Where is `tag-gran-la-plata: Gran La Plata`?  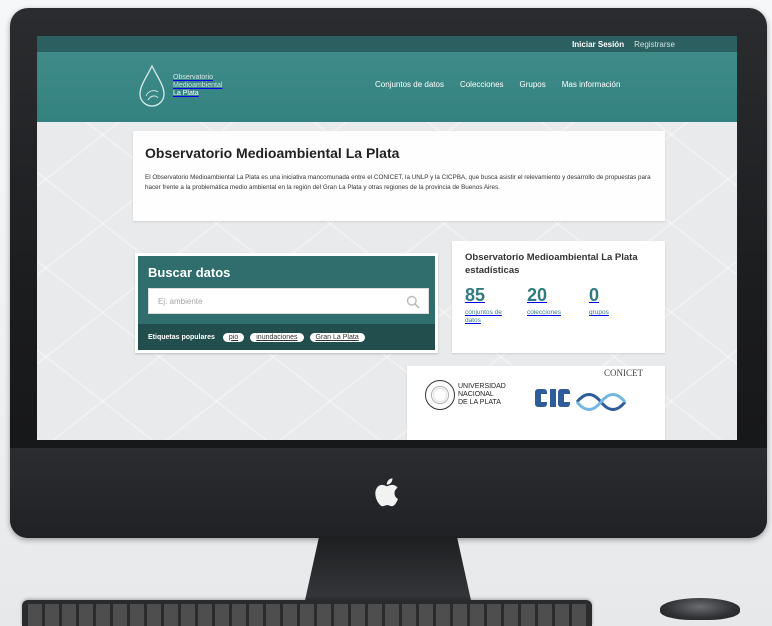 tag-gran-la-plata: Gran La Plata is located at coordinates (337, 337).